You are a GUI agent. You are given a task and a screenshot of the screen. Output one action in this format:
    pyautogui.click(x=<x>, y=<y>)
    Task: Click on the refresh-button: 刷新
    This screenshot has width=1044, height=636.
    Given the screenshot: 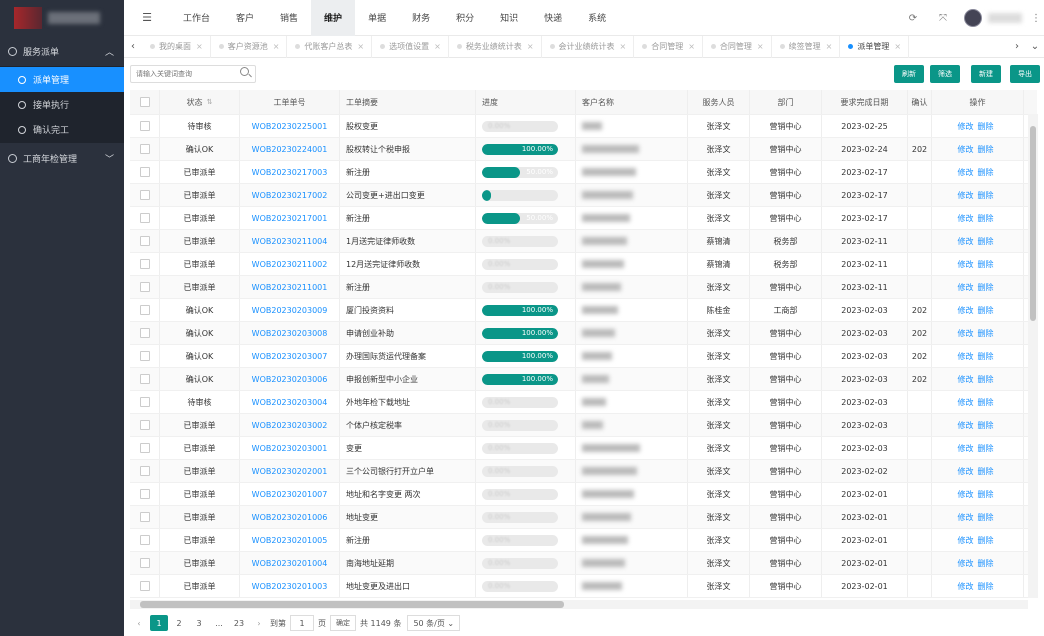 What is the action you would take?
    pyautogui.click(x=909, y=74)
    